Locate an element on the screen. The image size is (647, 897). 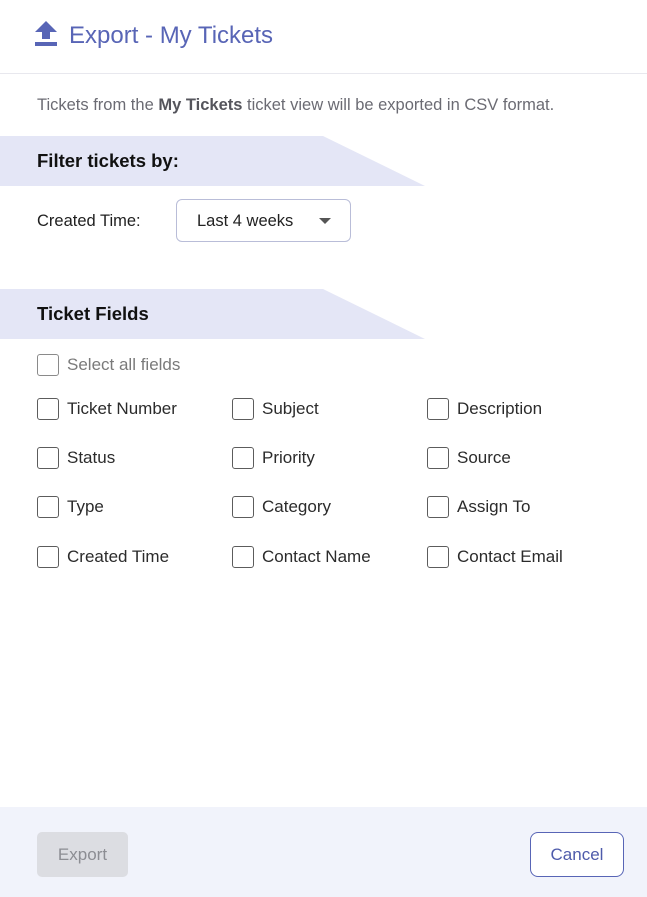
field-label: Assign To is located at coordinates (494, 506).